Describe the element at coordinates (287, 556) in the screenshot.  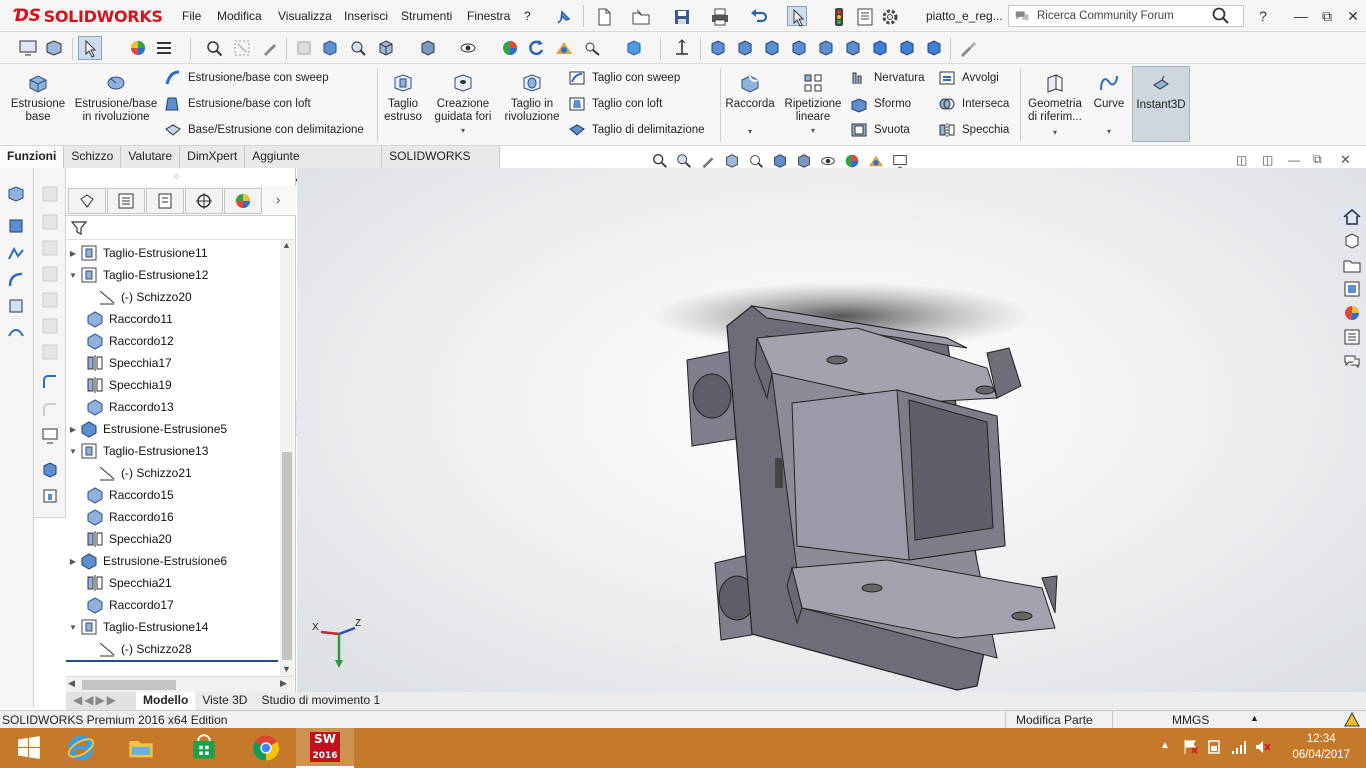
I see `scrollbar-thumb` at that location.